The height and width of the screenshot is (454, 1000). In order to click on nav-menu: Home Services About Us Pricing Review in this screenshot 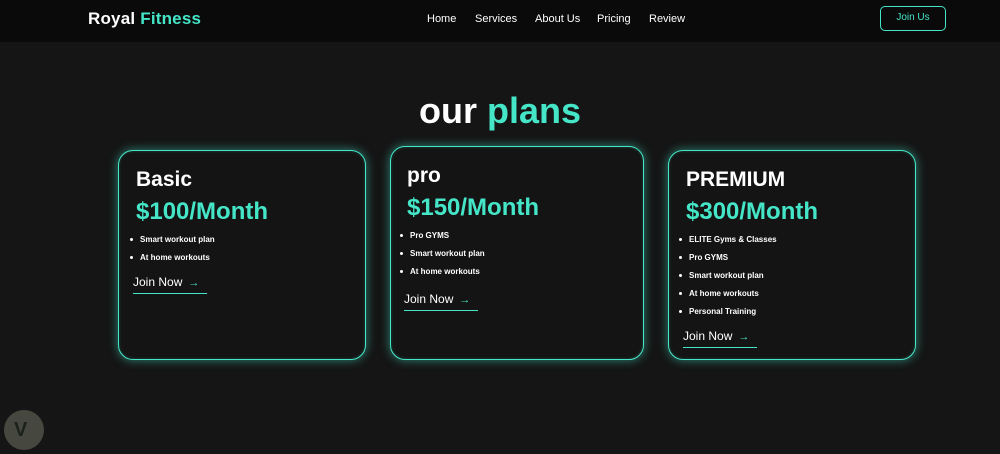, I will do `click(500, 21)`.